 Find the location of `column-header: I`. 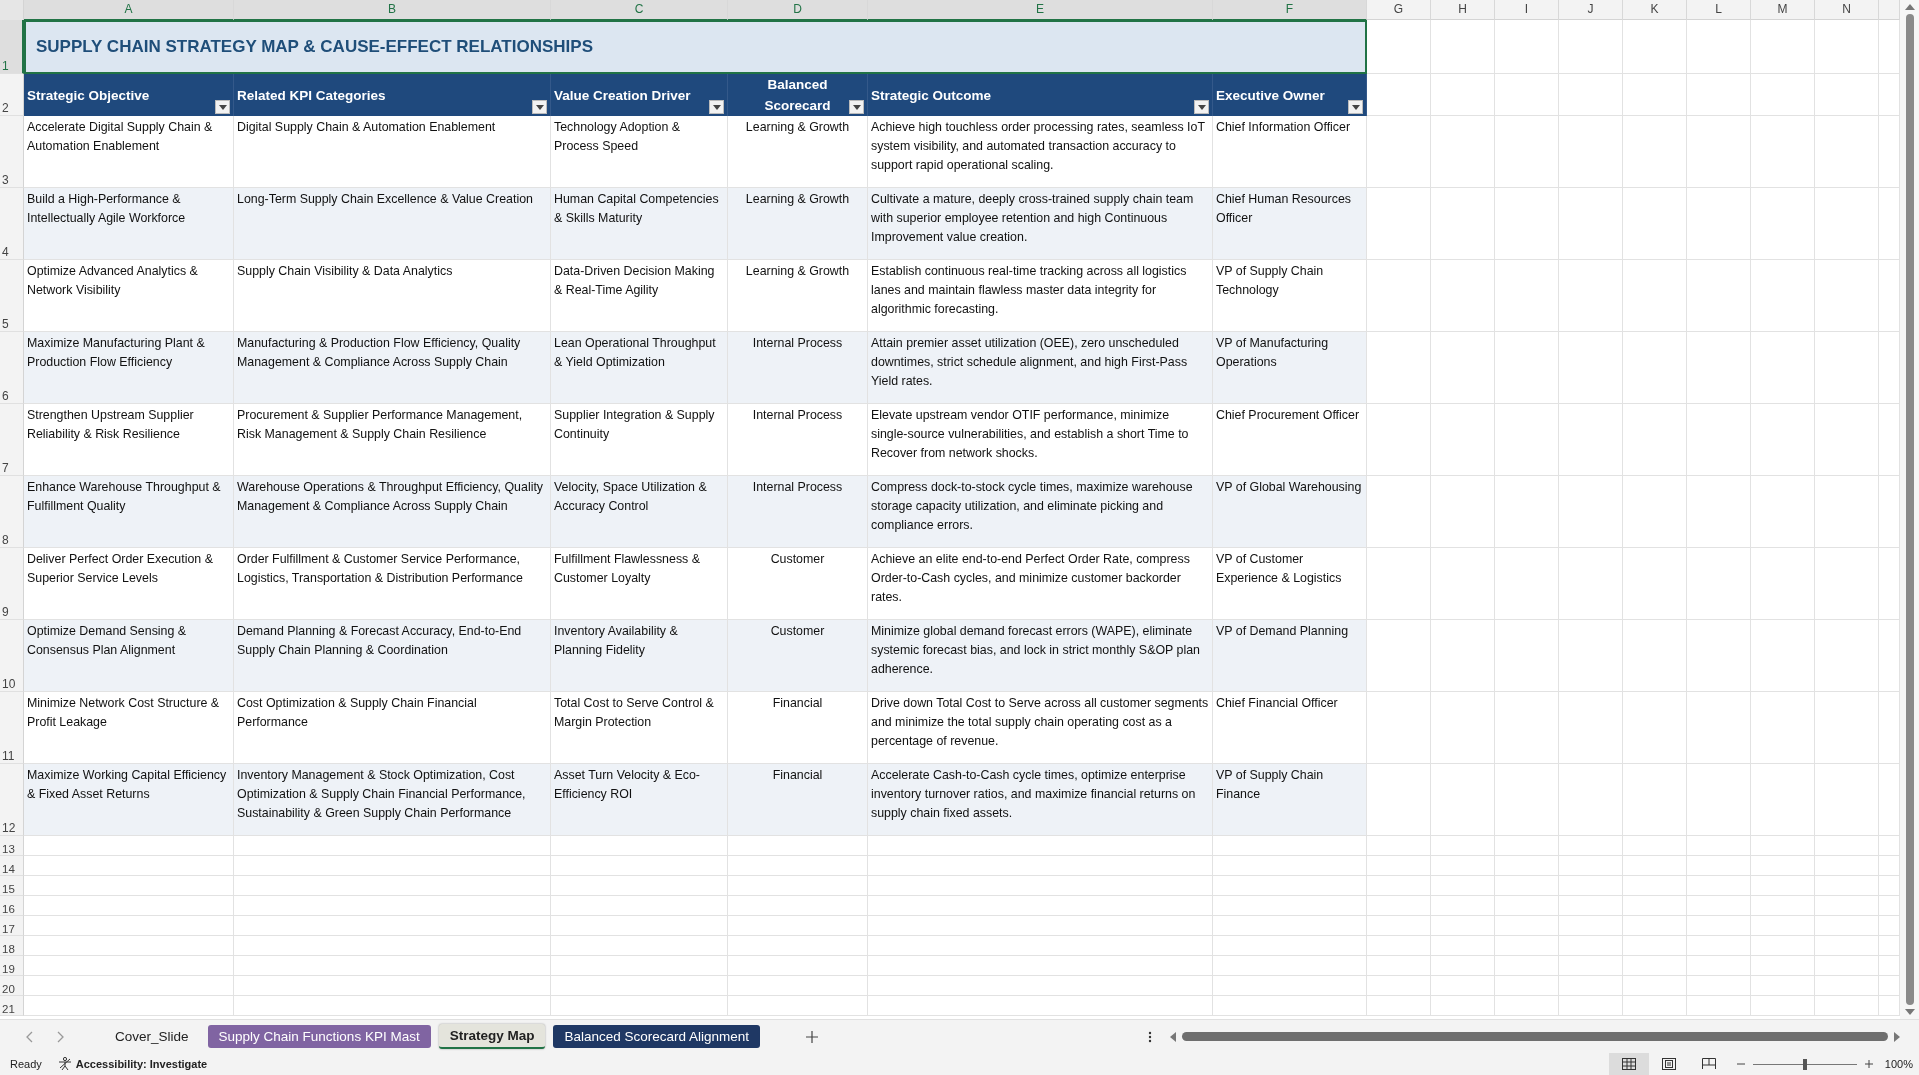

column-header: I is located at coordinates (1527, 10).